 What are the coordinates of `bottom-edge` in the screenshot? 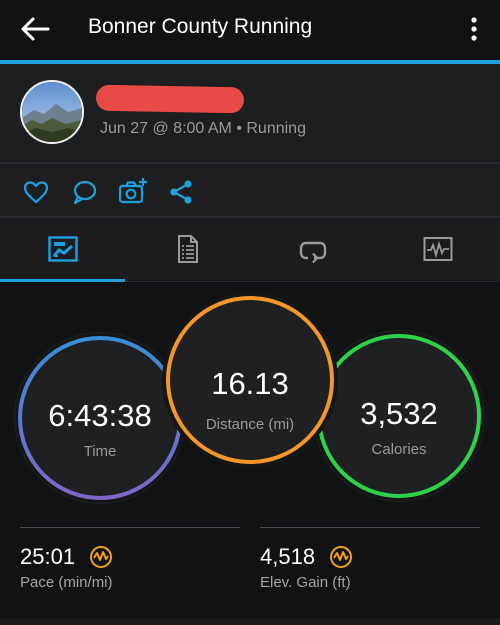 It's located at (250, 622).